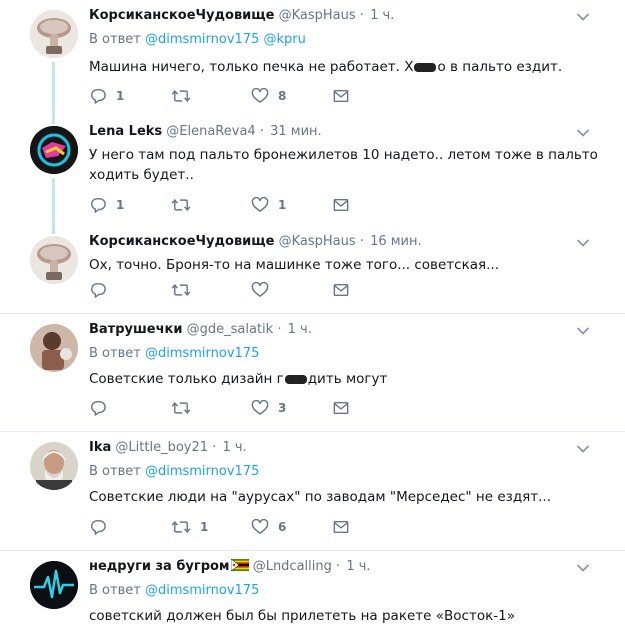 Image resolution: width=625 pixels, height=637 pixels. What do you see at coordinates (53, 121) in the screenshot?
I see `thread-line` at bounding box center [53, 121].